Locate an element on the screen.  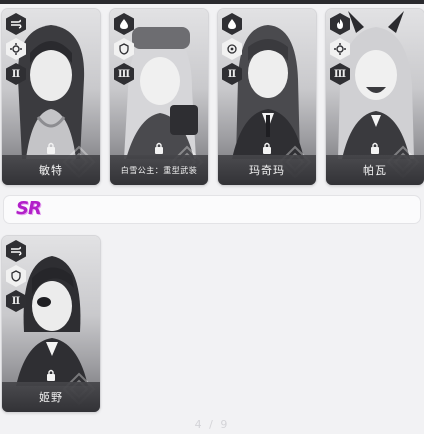
character-name: 玛奇玛 is located at coordinates (267, 170).